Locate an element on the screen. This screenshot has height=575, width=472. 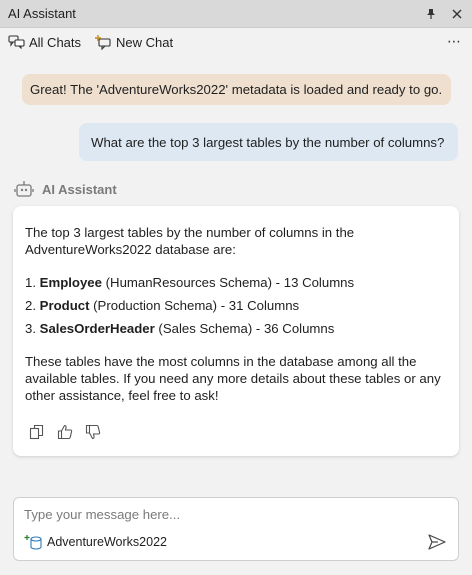
new-chat-label: New Chat is located at coordinates (145, 42).